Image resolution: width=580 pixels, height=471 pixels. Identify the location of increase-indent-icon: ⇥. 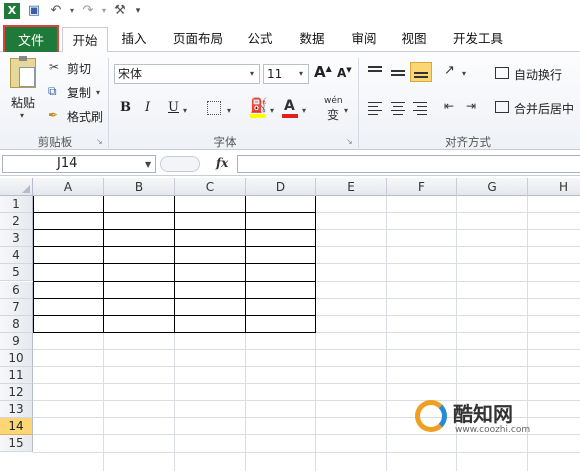
(471, 106).